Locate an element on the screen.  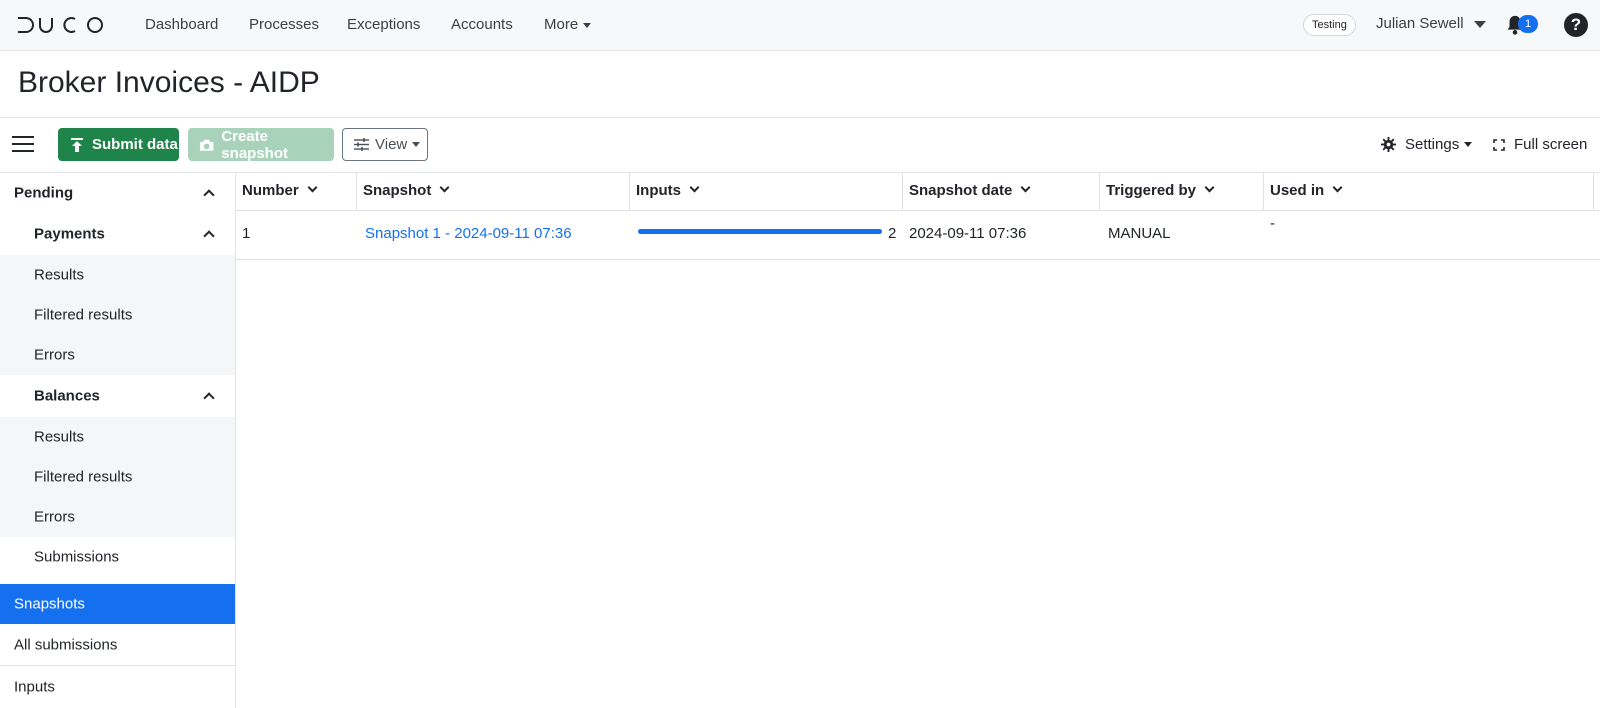
cell-snapshot: Snapshot 1 - 2024-09-11 07:36 is located at coordinates (493, 235).